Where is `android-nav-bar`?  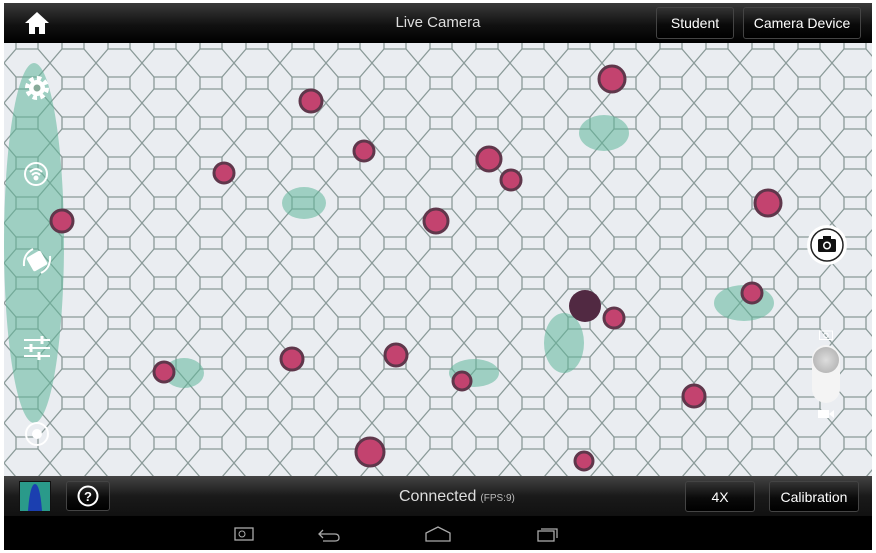 android-nav-bar is located at coordinates (438, 533).